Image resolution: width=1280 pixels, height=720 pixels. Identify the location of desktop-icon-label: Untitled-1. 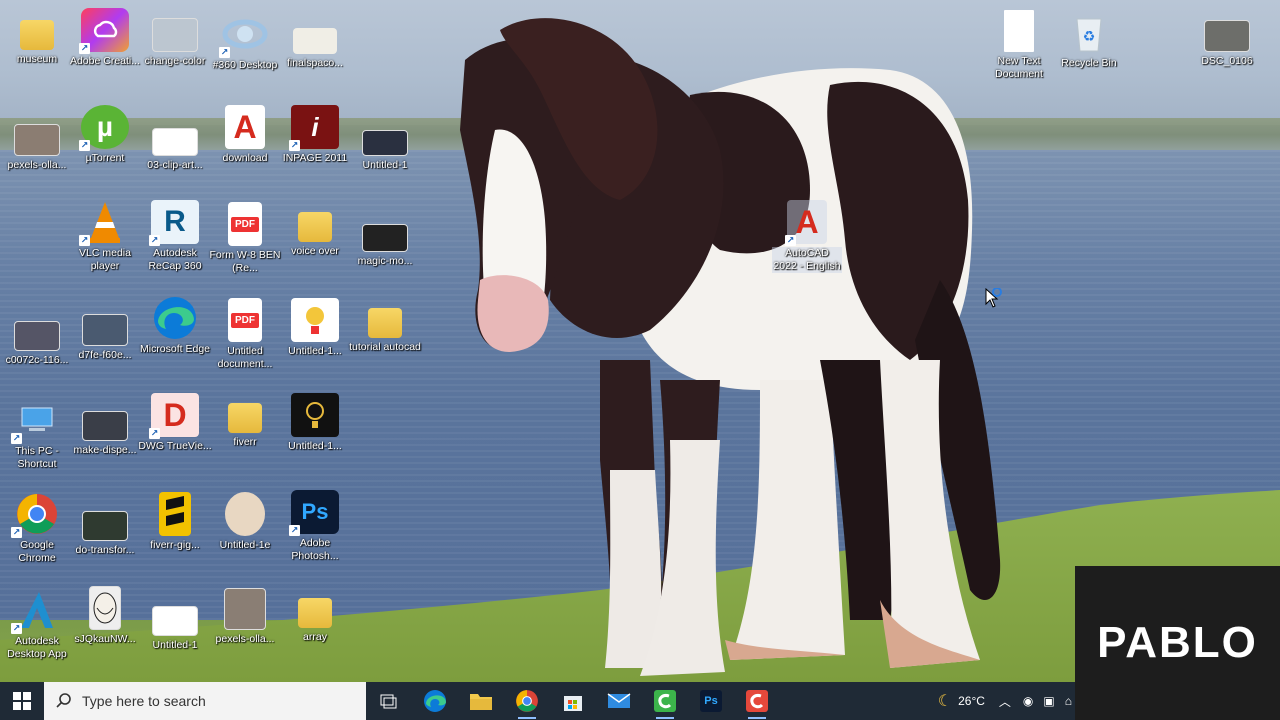
(175, 645).